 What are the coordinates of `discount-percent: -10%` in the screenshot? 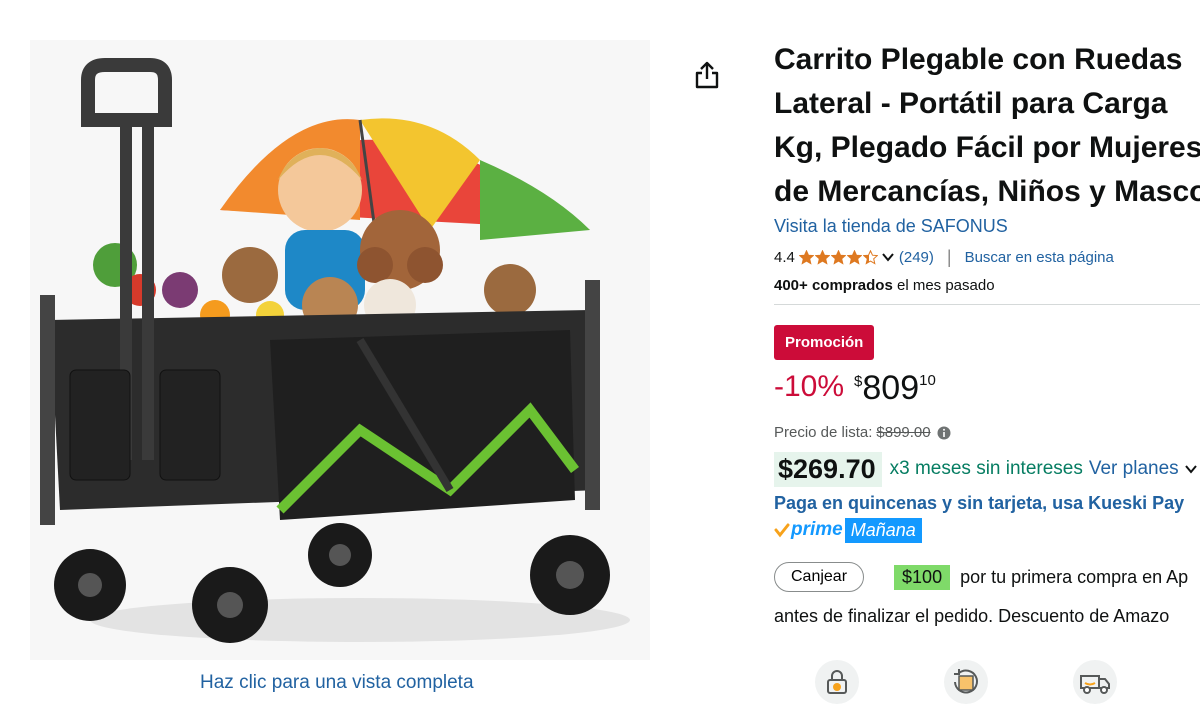 It's located at (809, 386).